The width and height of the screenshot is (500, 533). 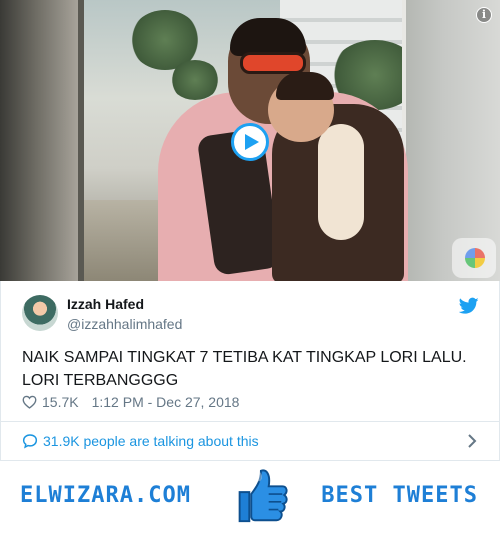 What do you see at coordinates (469, 306) in the screenshot?
I see `twitter-bird-icon` at bounding box center [469, 306].